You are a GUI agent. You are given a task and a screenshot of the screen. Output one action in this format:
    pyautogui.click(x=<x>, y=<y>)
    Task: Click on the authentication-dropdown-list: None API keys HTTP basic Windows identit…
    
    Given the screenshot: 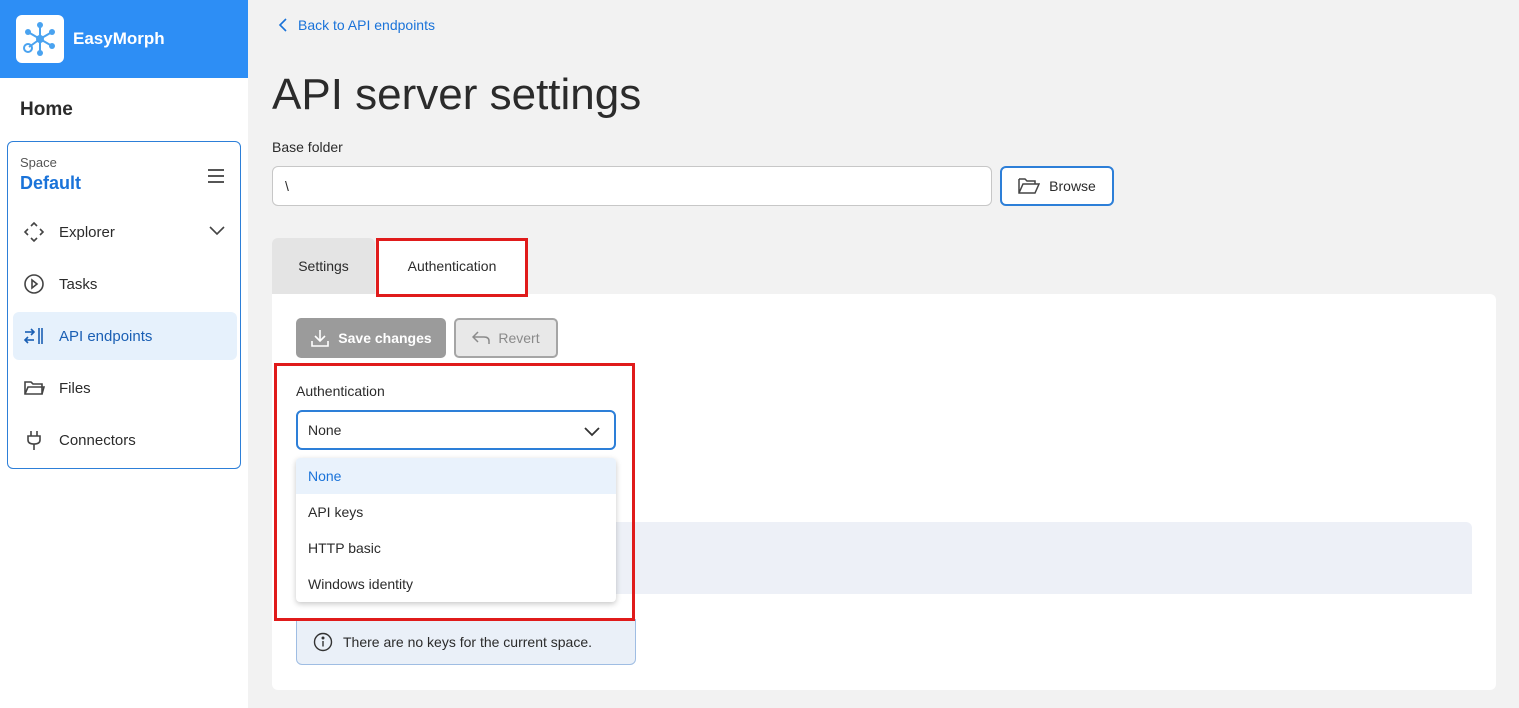 What is the action you would take?
    pyautogui.click(x=456, y=530)
    